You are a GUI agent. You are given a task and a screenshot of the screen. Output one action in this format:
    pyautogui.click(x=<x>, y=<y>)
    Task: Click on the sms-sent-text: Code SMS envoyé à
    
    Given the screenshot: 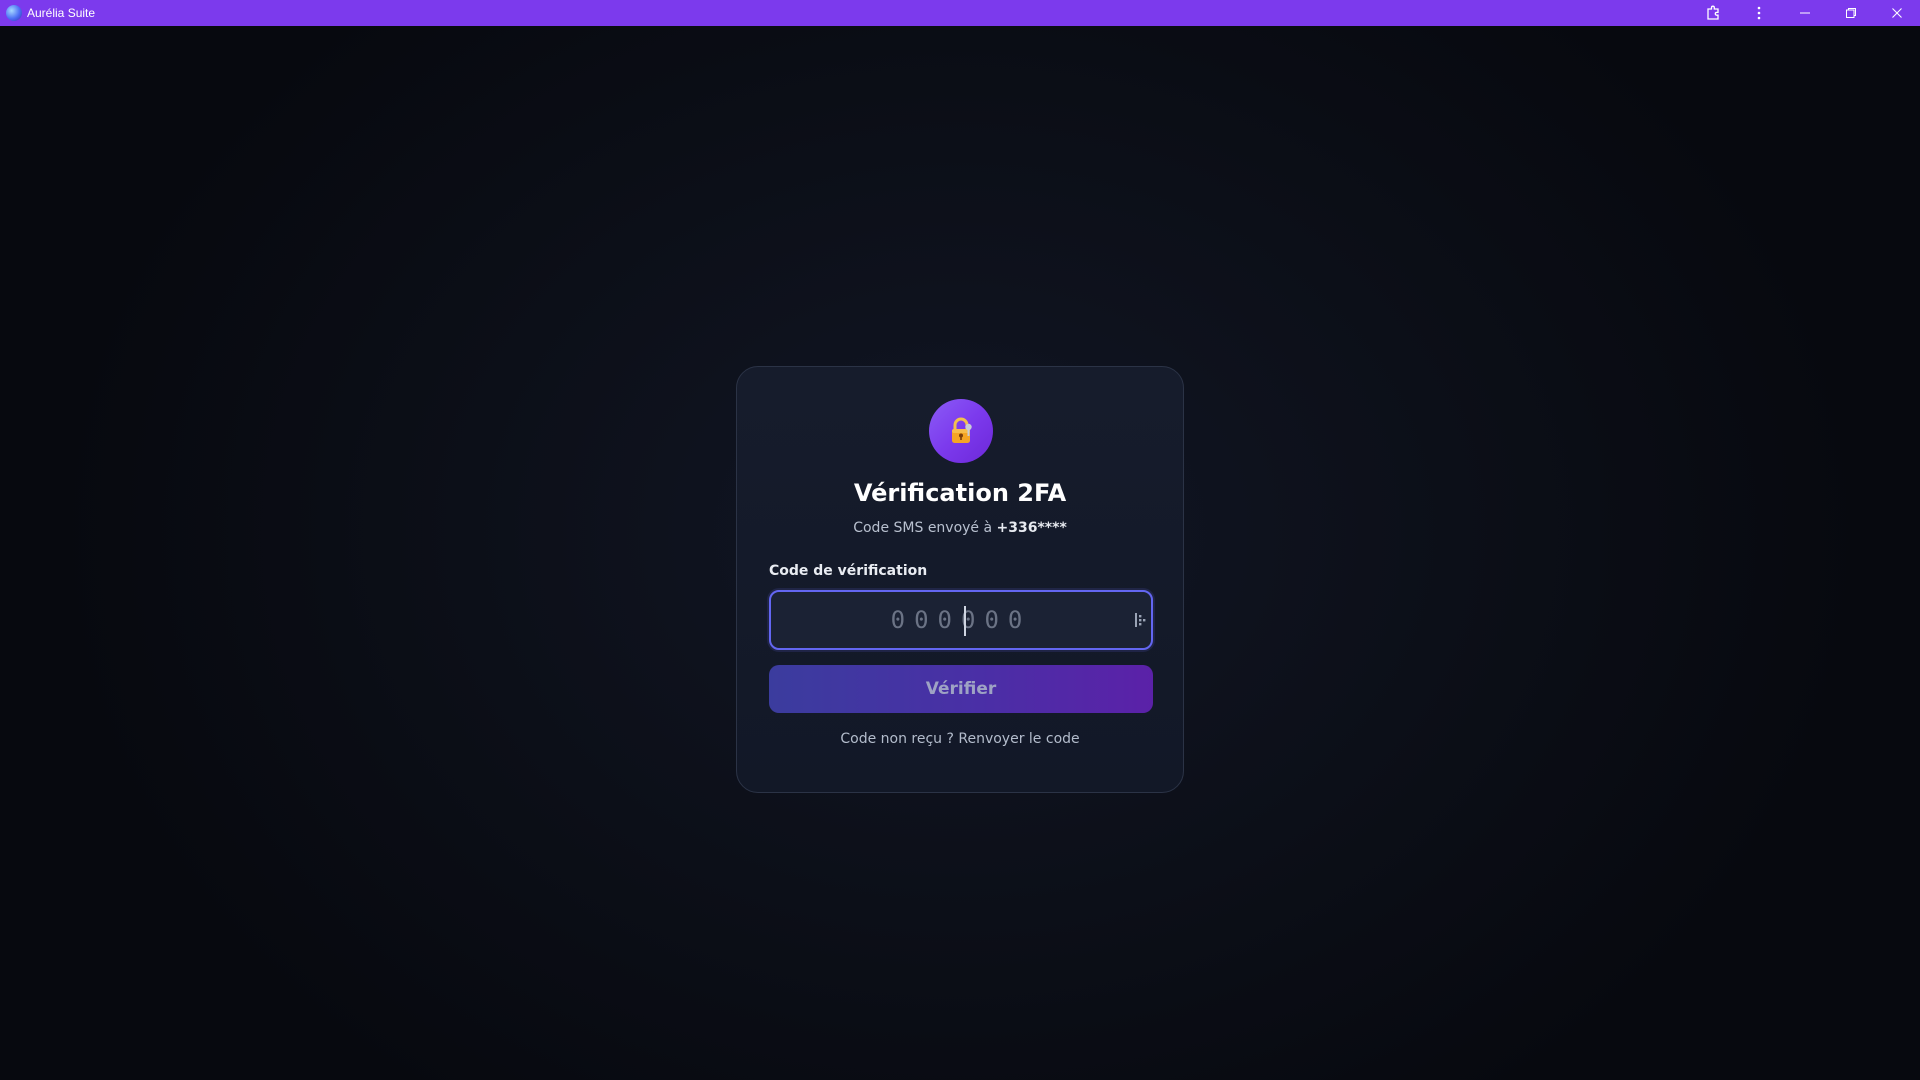 What is the action you would take?
    pyautogui.click(x=925, y=528)
    